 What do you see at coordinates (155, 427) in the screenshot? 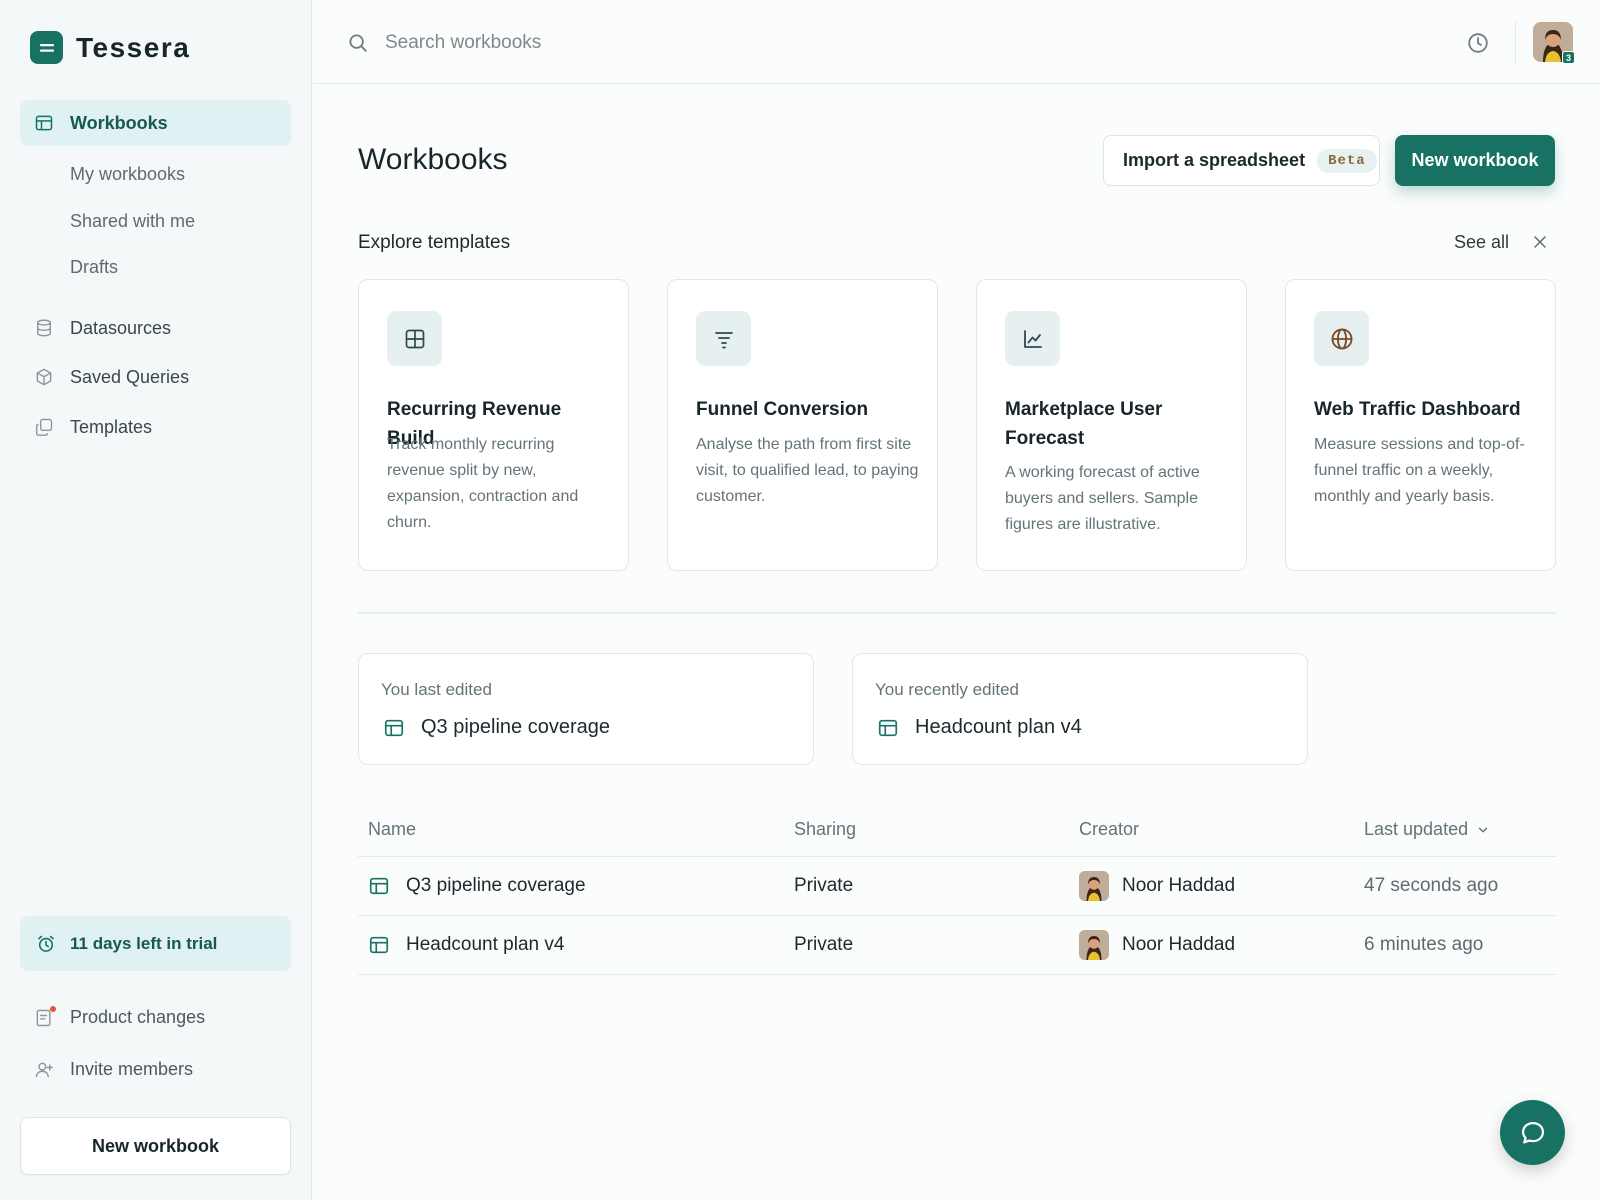
I see `sidebar-item-templates: Templates` at bounding box center [155, 427].